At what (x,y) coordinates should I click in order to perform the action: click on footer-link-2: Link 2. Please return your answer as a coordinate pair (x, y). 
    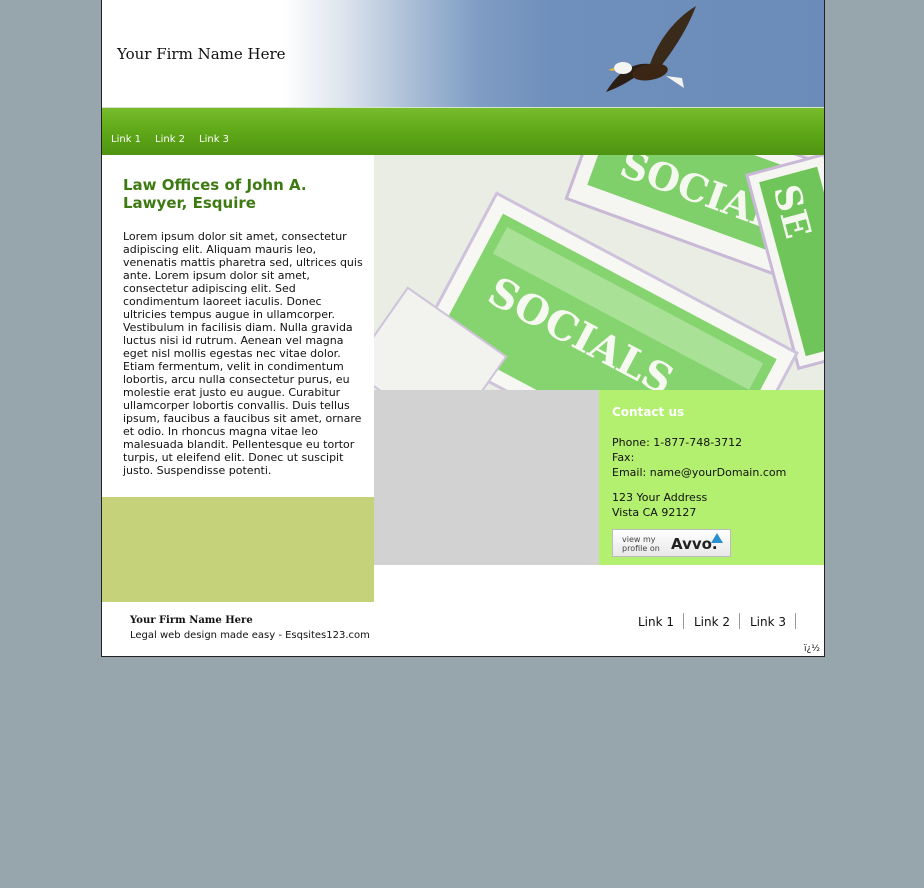
    Looking at the image, I should click on (712, 622).